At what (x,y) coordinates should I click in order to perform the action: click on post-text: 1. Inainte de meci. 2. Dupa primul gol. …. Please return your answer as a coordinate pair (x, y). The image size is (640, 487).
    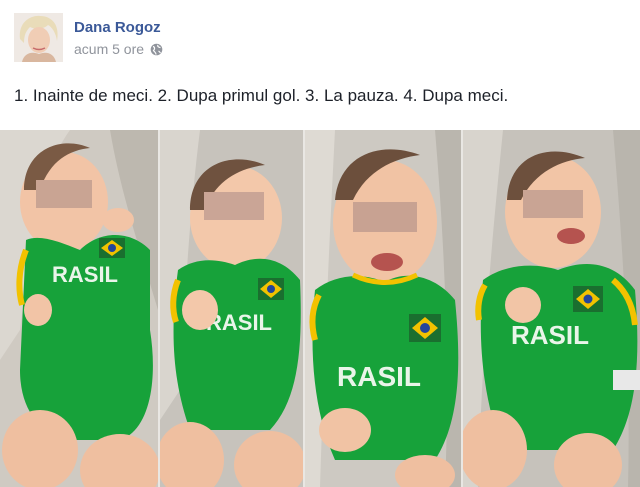
    Looking at the image, I should click on (261, 95).